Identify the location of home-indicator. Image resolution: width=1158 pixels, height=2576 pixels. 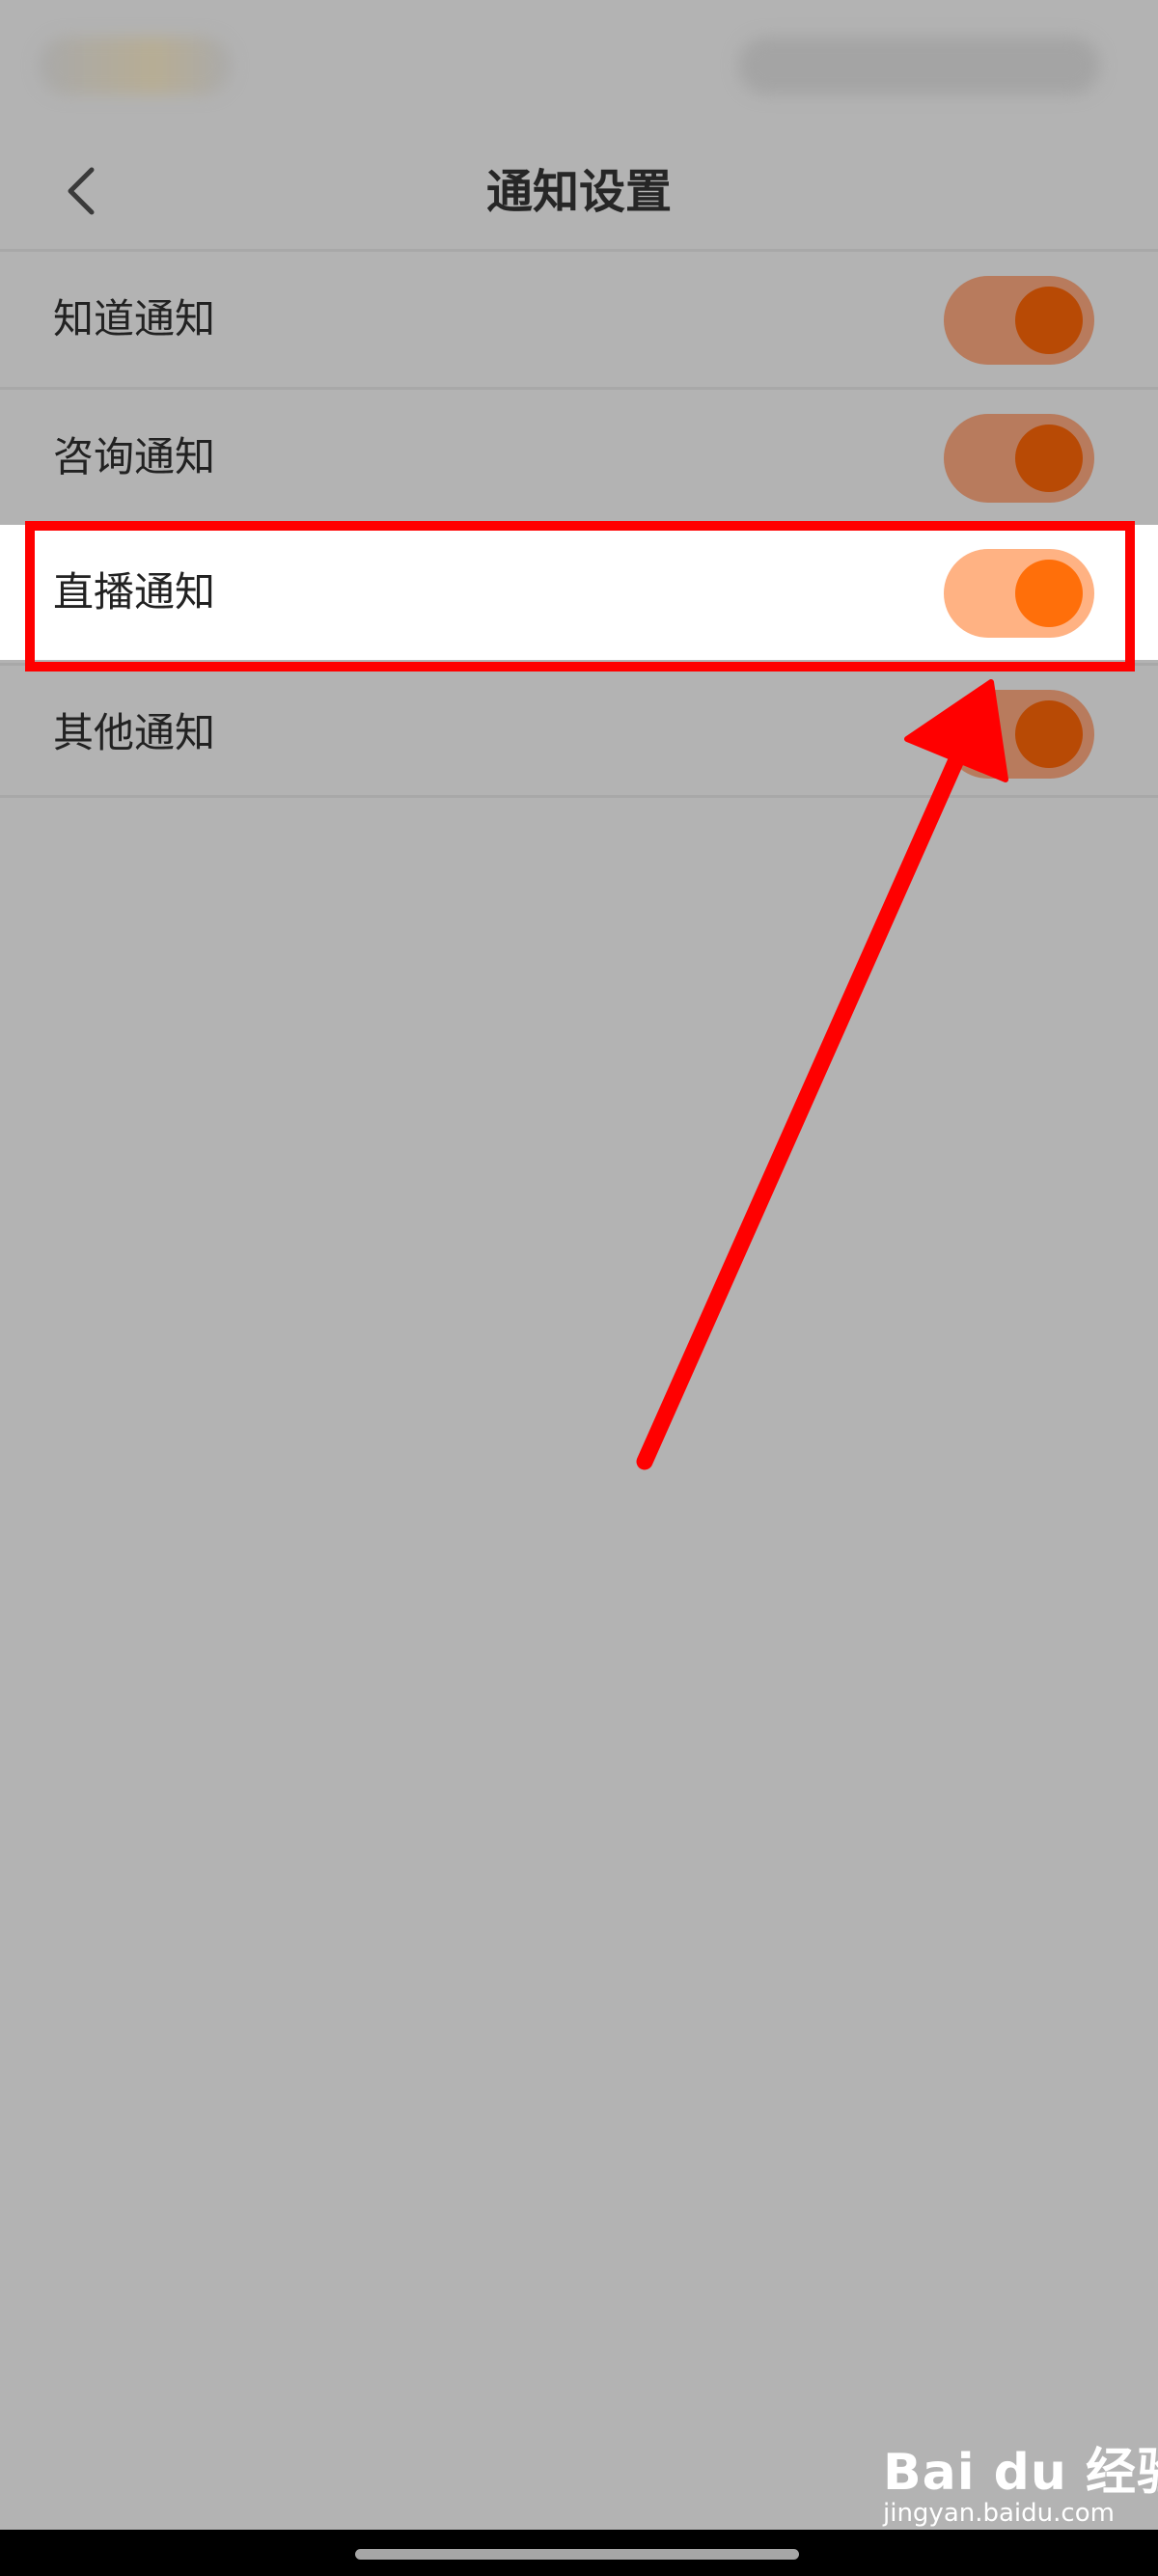
(577, 2555).